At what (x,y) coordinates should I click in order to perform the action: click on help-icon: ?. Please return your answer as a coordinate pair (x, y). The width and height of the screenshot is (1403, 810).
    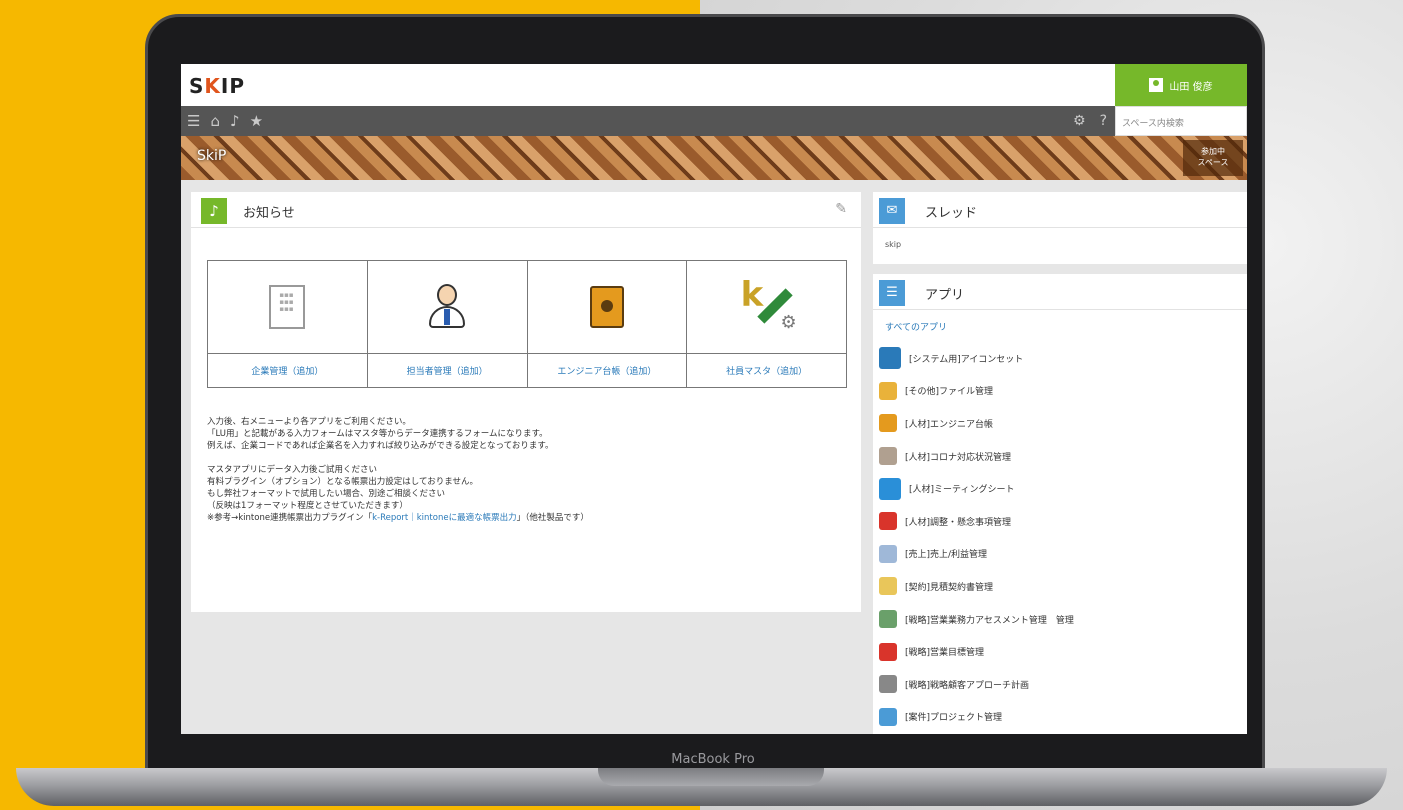
    Looking at the image, I should click on (1103, 121).